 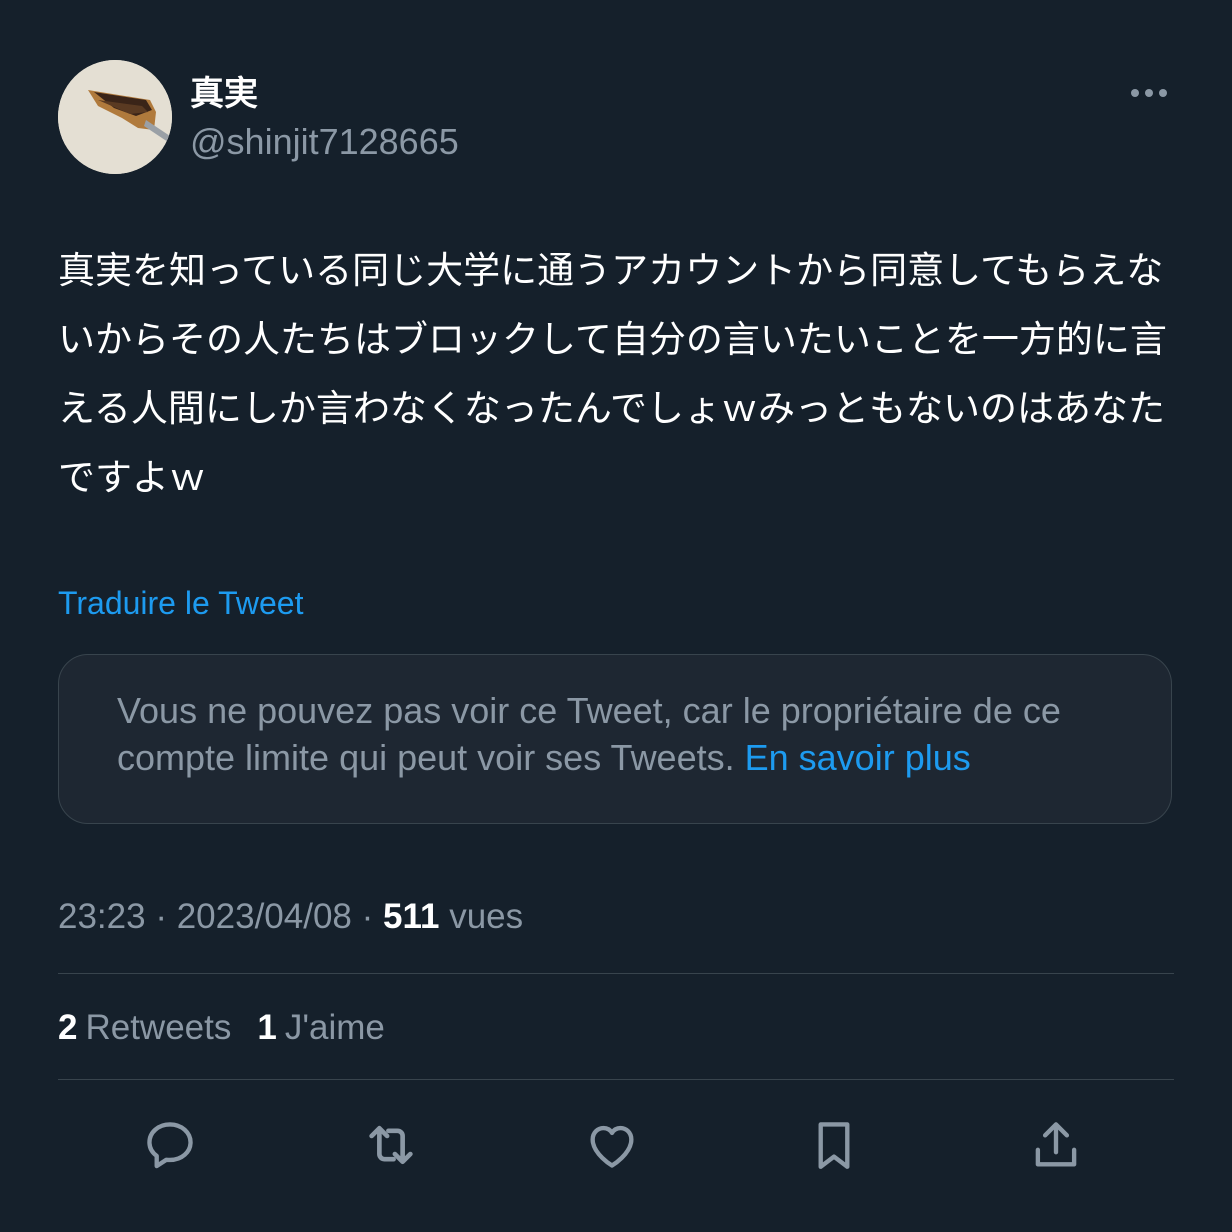 I want to click on retweets-stat: 2 Retweets, so click(x=144, y=1028).